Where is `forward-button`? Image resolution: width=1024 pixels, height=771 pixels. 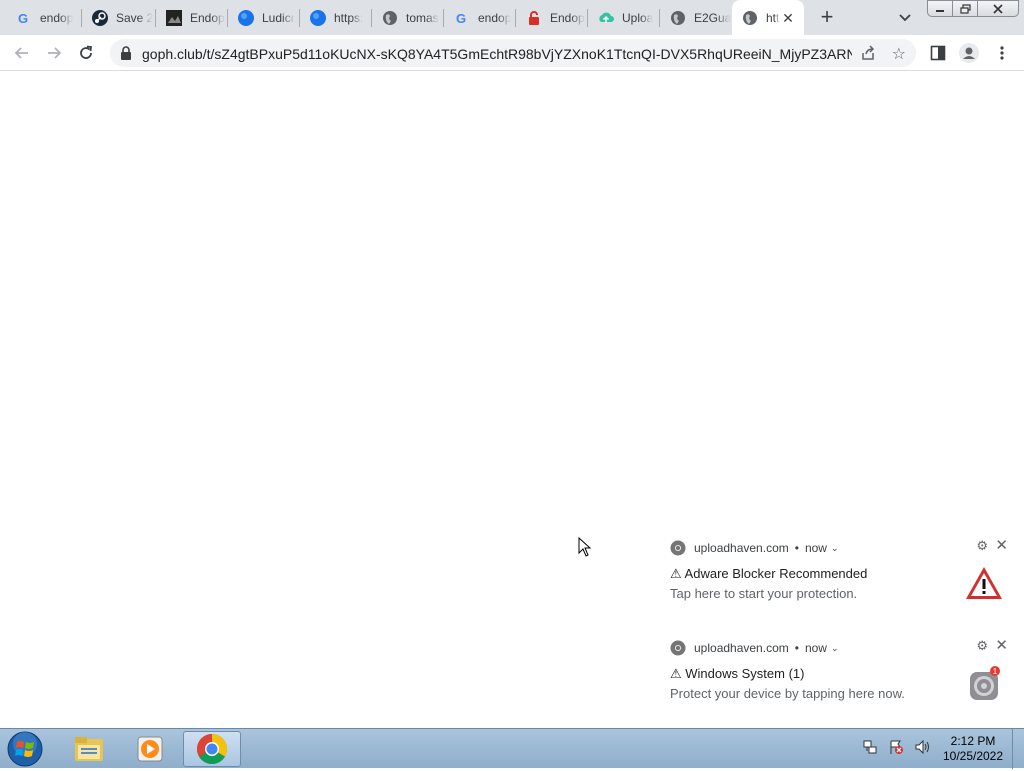
forward-button is located at coordinates (54, 53).